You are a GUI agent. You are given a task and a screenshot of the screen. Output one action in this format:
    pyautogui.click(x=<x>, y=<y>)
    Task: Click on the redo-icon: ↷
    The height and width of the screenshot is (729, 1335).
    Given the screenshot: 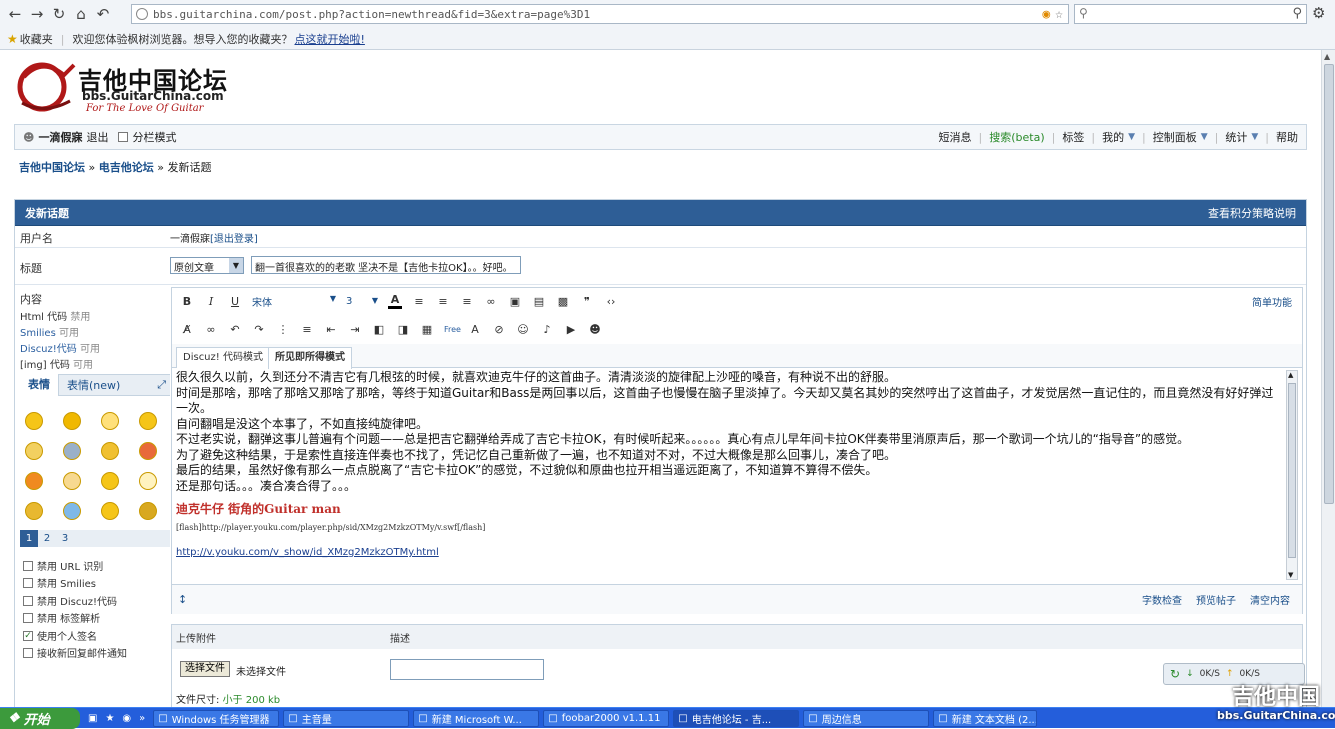 What is the action you would take?
    pyautogui.click(x=259, y=329)
    